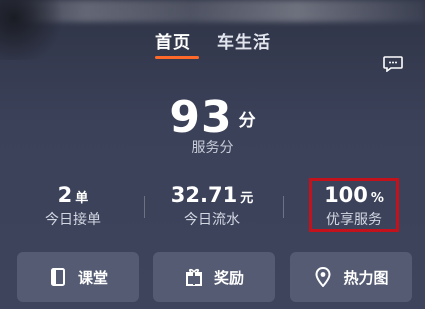 This screenshot has height=309, width=425. What do you see at coordinates (204, 195) in the screenshot?
I see `stat-value: 32.71` at bounding box center [204, 195].